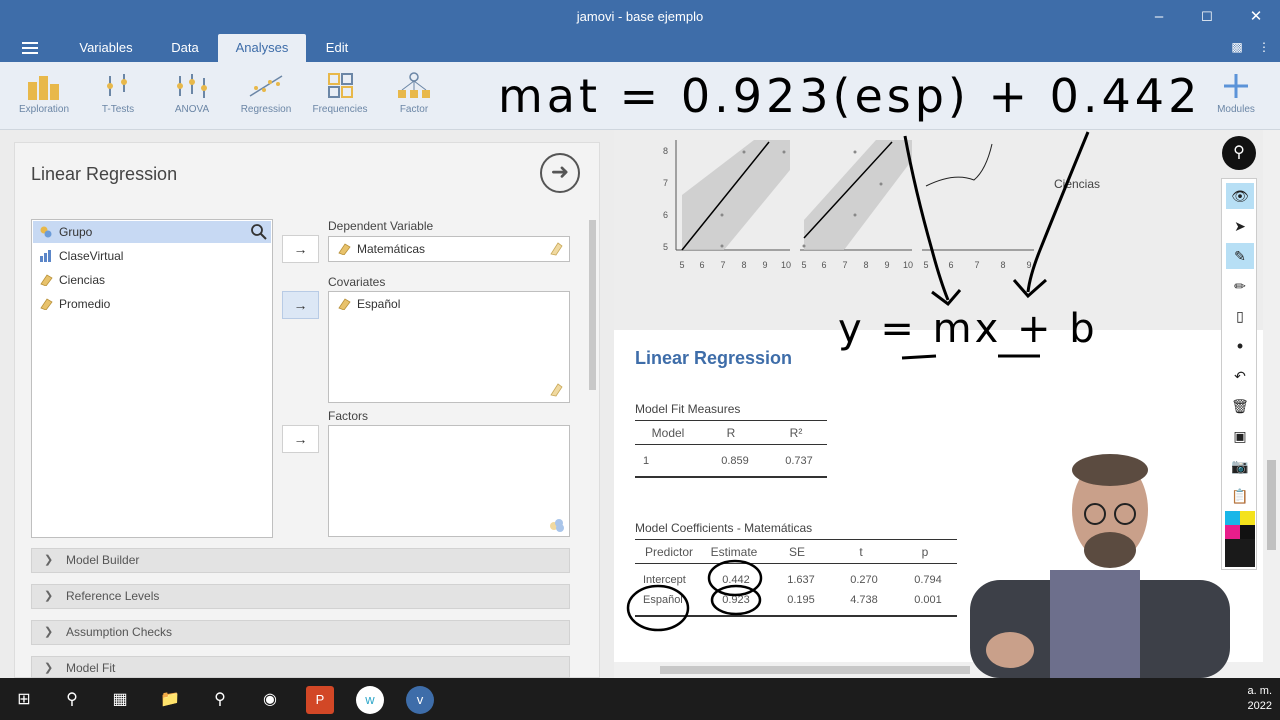 The width and height of the screenshot is (1280, 720). I want to click on screen-icon: ▩, so click(1237, 48).